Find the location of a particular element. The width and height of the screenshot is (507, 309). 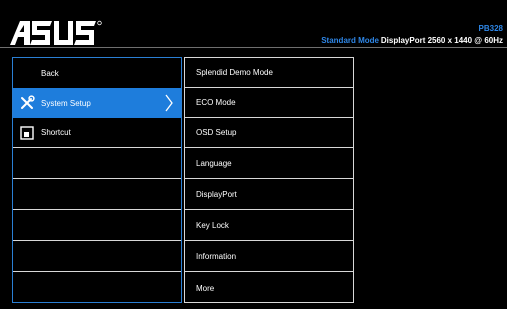

menu-item-shortcut: Shortcut is located at coordinates (97, 133).